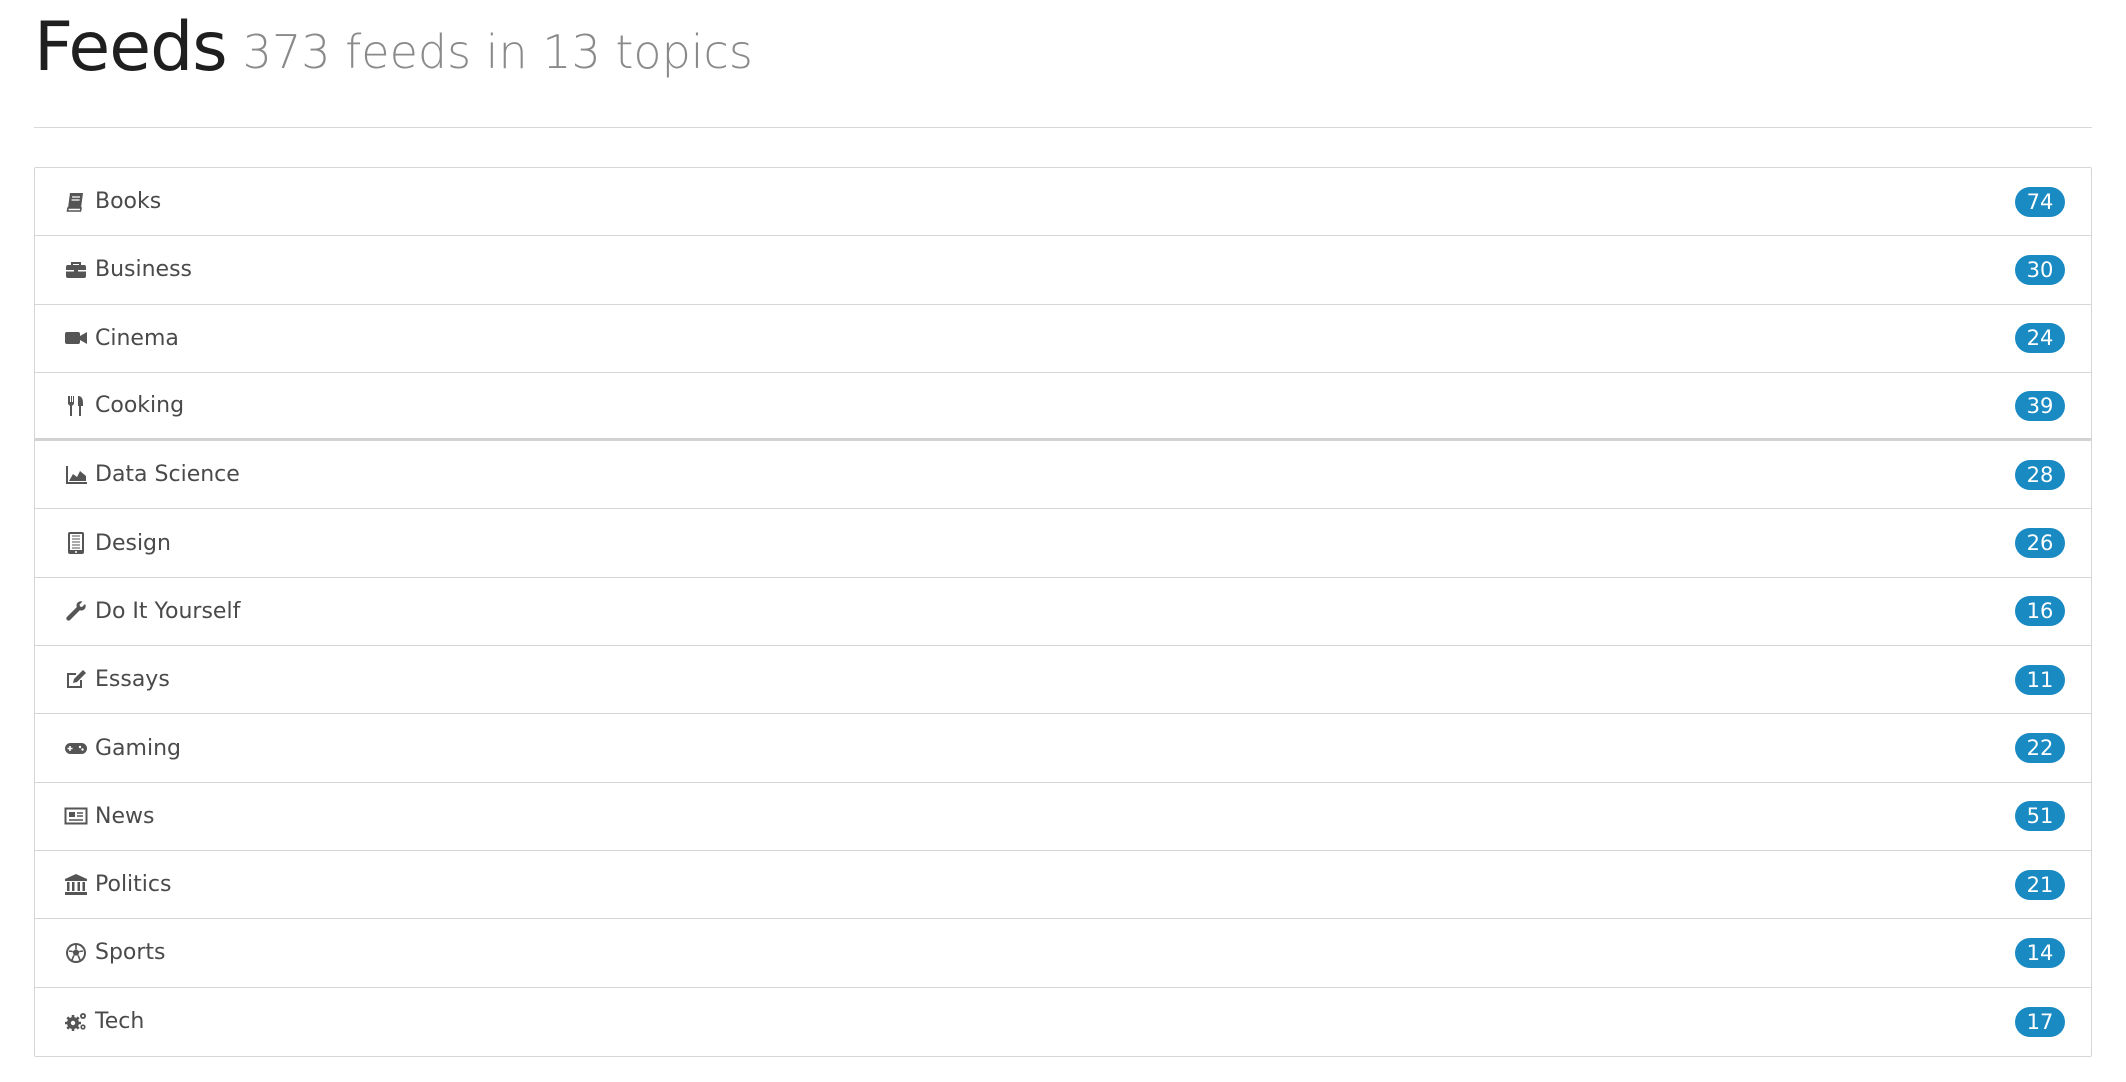  I want to click on area-chart-icon, so click(76, 475).